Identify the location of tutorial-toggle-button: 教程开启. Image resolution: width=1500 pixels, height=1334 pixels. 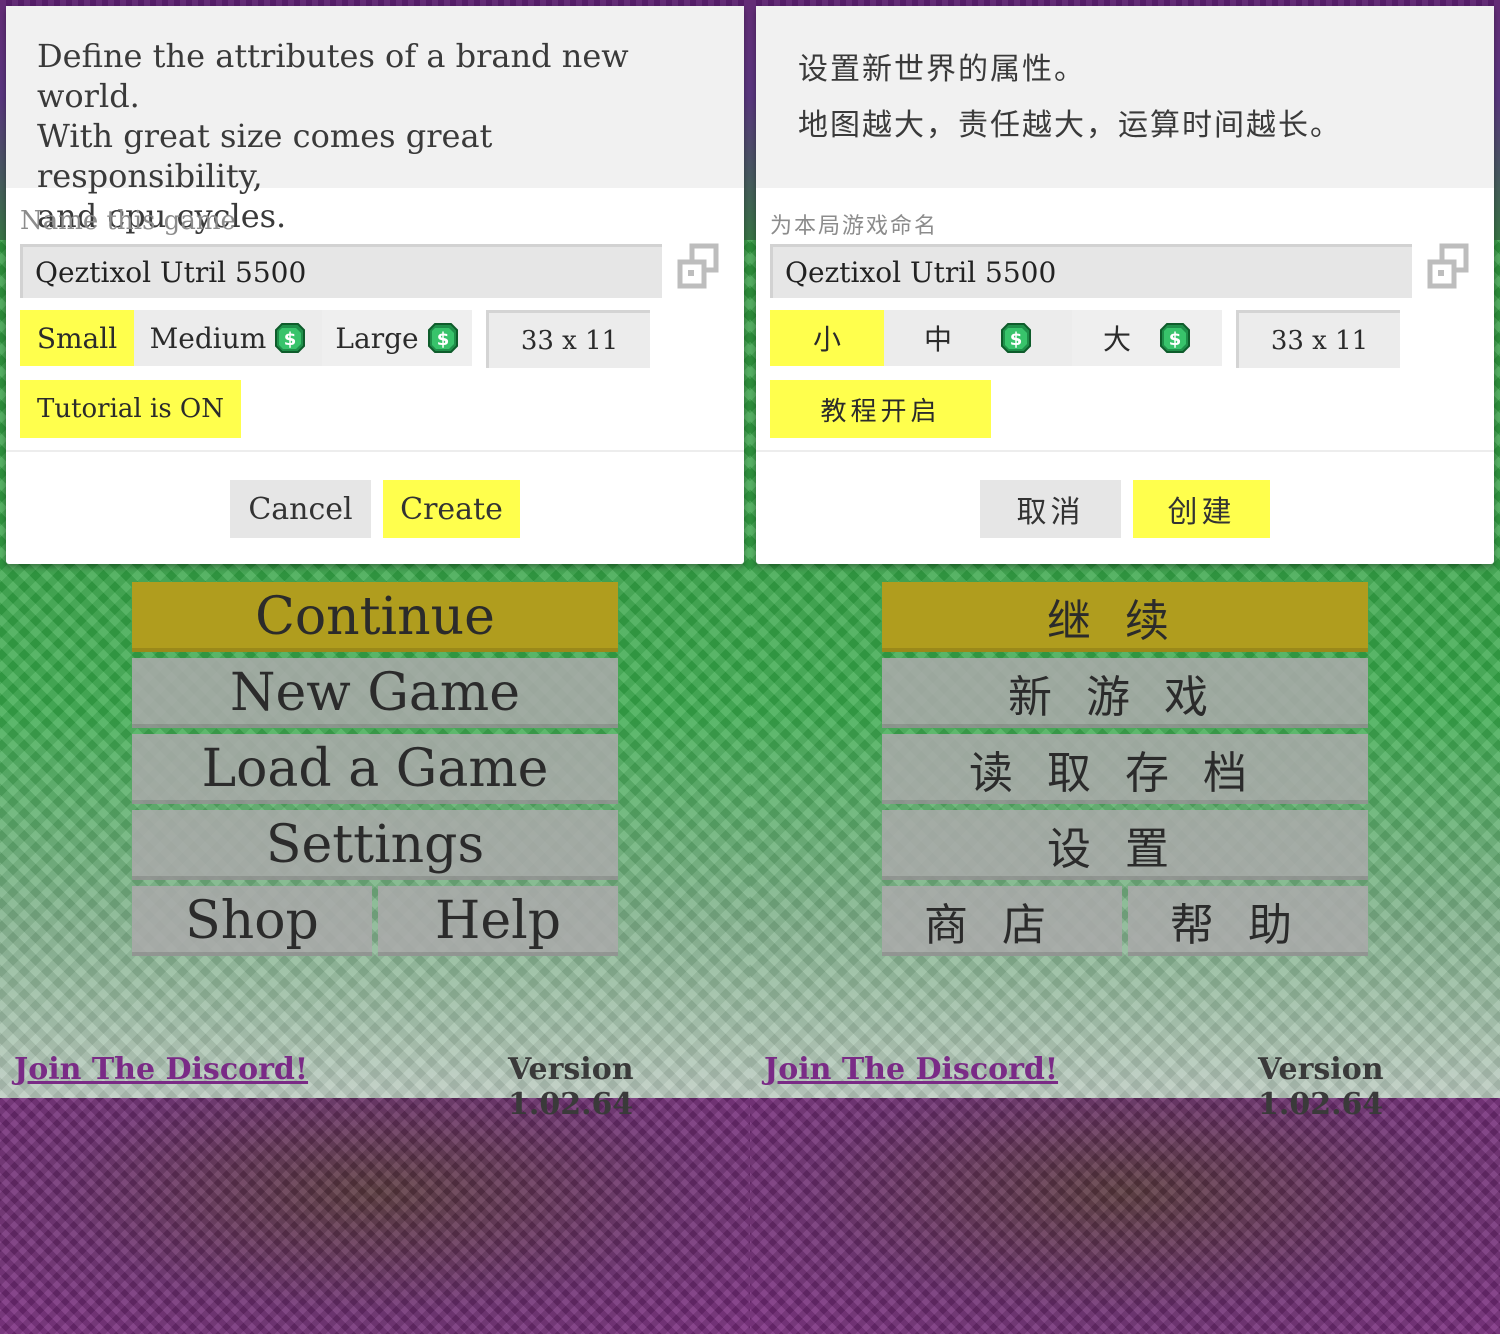
(880, 409).